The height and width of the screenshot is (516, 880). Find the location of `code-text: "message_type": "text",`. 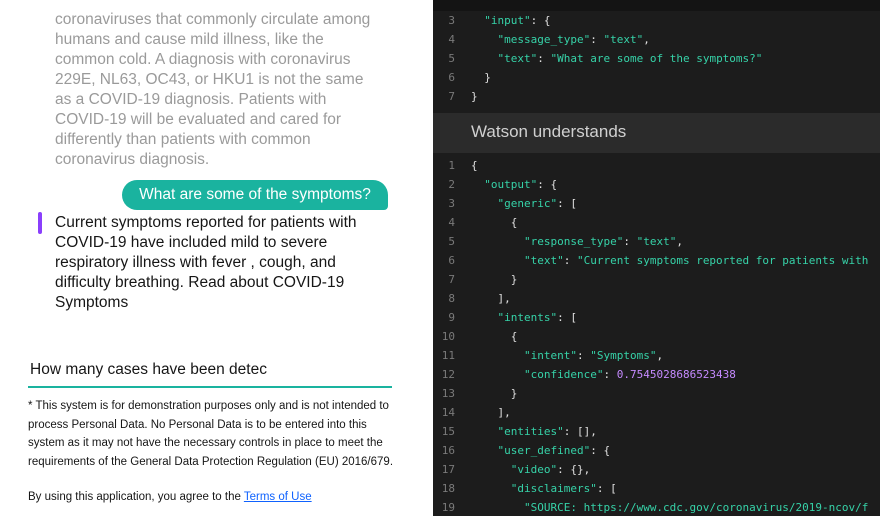

code-text: "message_type": "text", is located at coordinates (573, 39).